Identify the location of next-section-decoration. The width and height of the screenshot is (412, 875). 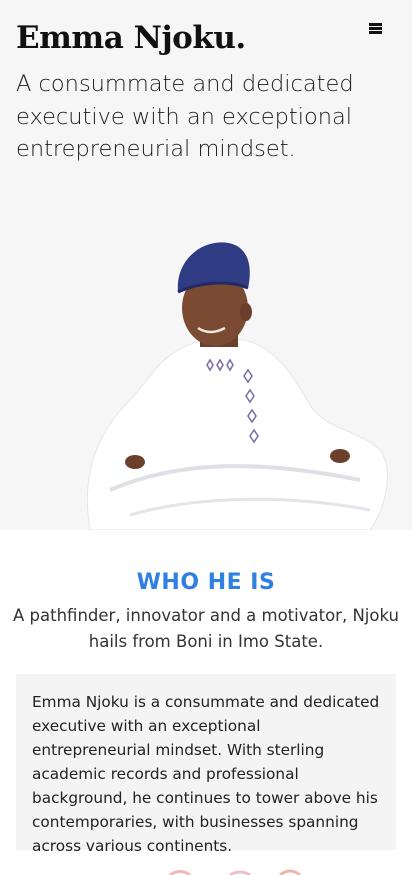
(235, 872).